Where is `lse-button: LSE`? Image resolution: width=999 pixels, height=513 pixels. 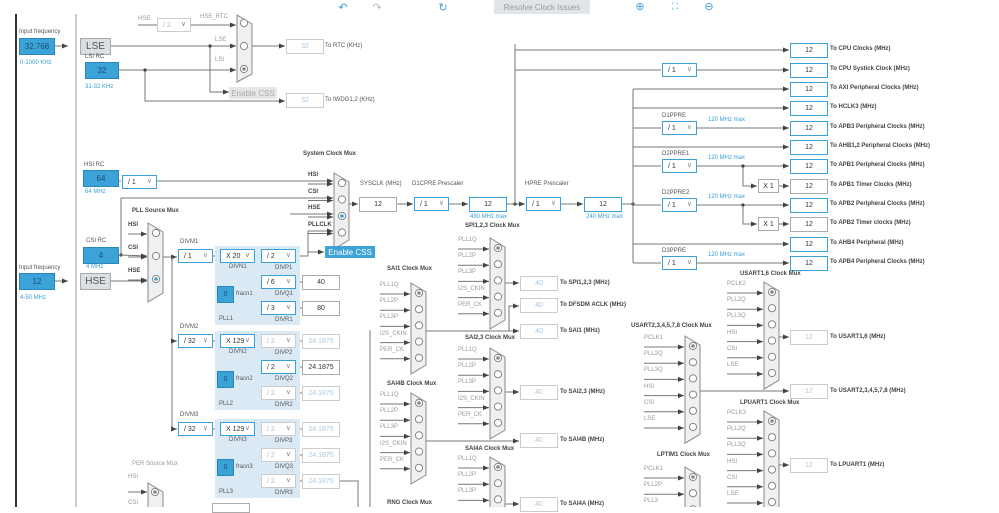
lse-button: LSE is located at coordinates (95, 46).